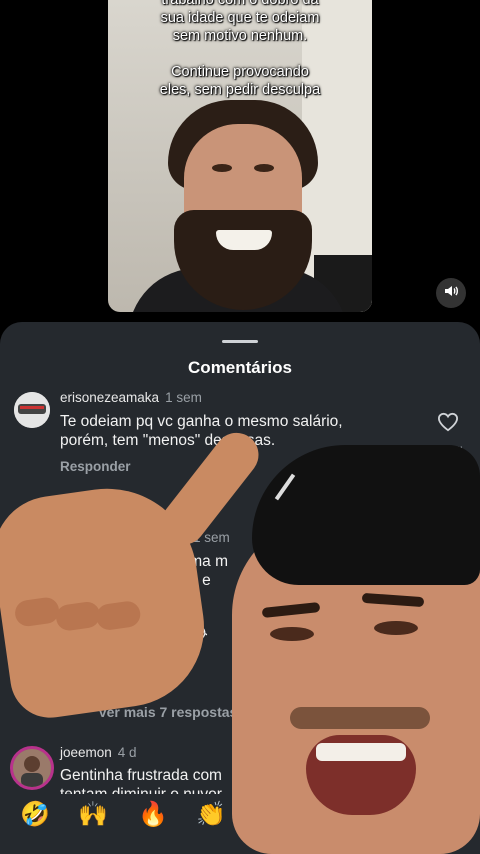 This screenshot has height=854, width=480. What do you see at coordinates (211, 814) in the screenshot?
I see `emoji-button: 👏` at bounding box center [211, 814].